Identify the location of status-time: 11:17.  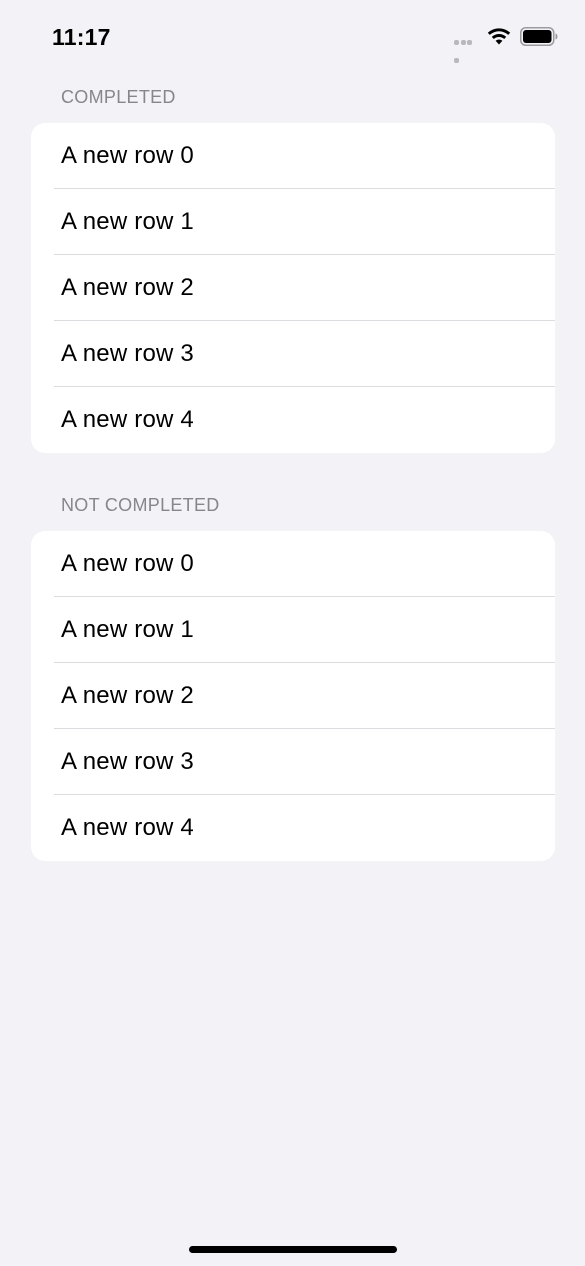
(81, 37).